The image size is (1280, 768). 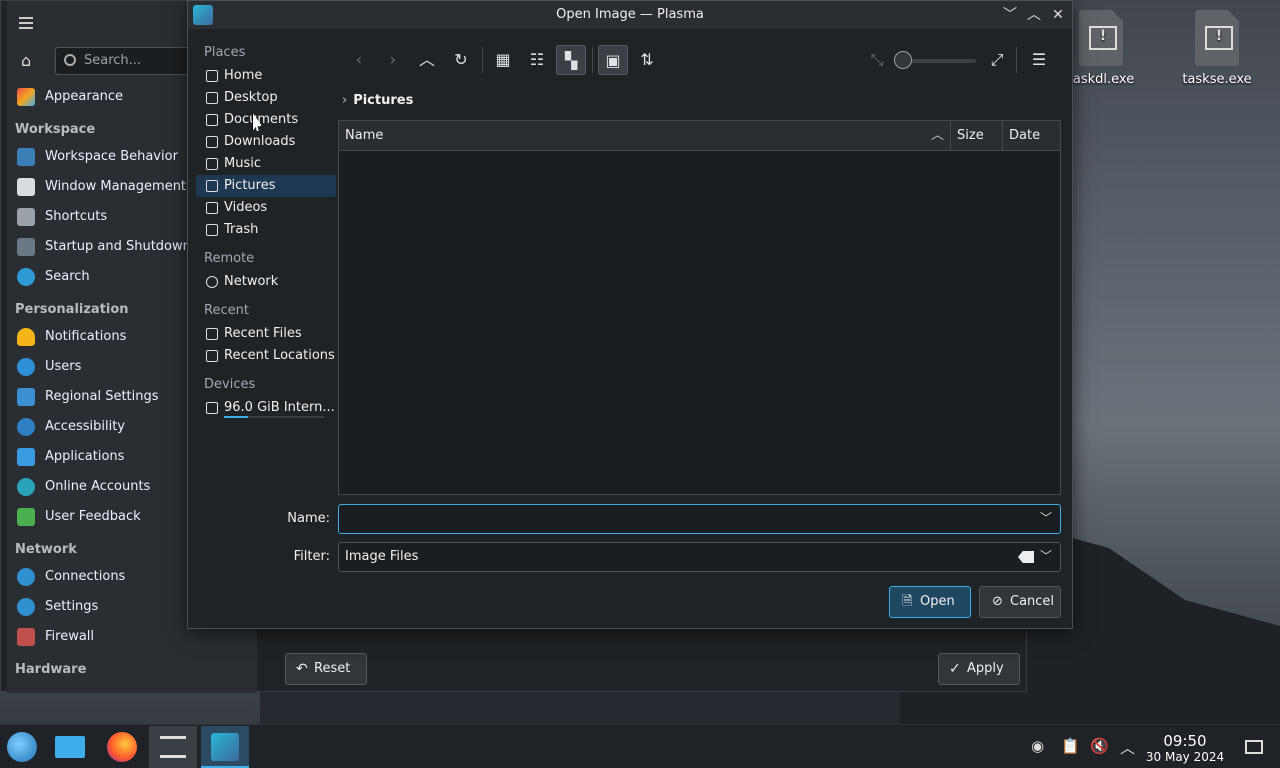 I want to click on clipboard-icon: 📋, so click(x=1070, y=746).